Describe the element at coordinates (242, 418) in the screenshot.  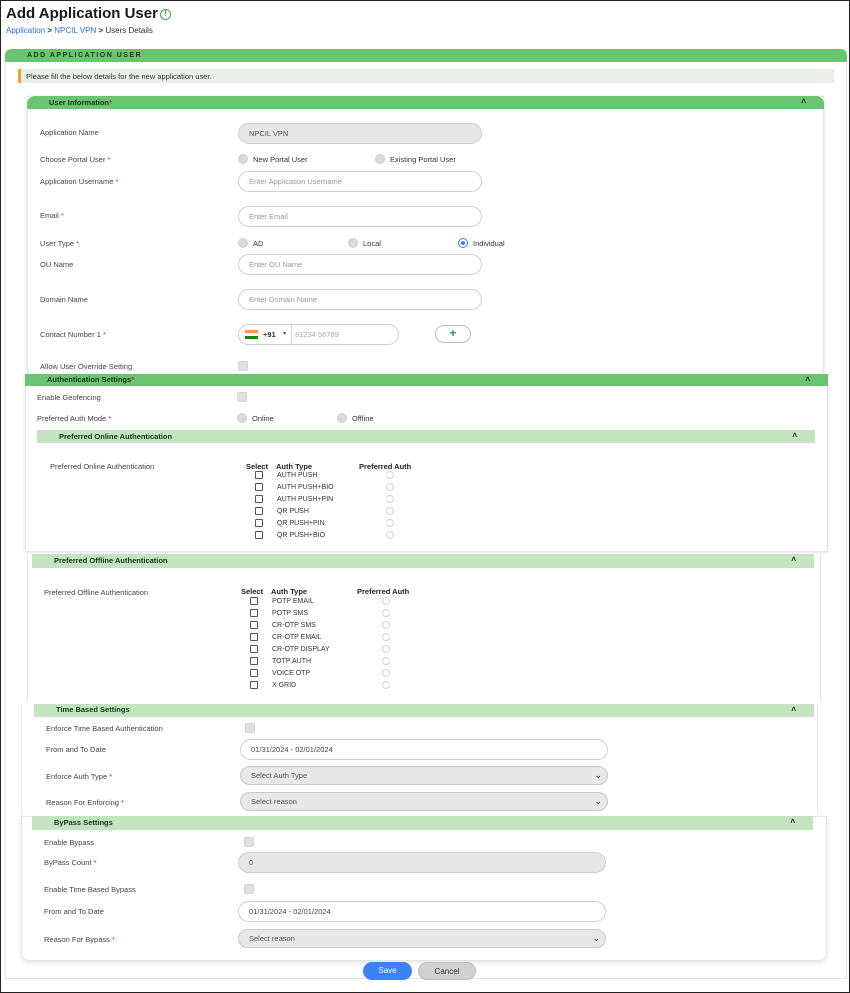
I see `auth-mode-online-radio` at that location.